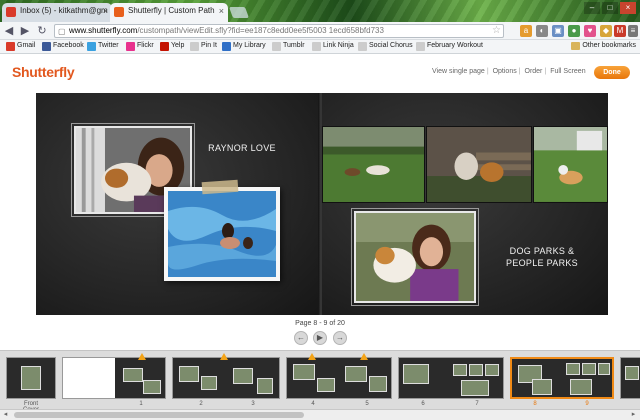 This screenshot has height=420, width=640. Describe the element at coordinates (385, 46) in the screenshot. I see `bookmark-social-chorus: Social Chorus` at that location.